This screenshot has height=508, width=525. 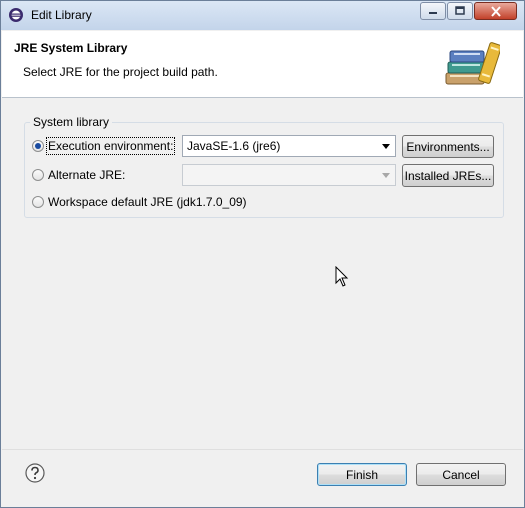 I want to click on execution-environment-label: Execution environment:, so click(x=110, y=146).